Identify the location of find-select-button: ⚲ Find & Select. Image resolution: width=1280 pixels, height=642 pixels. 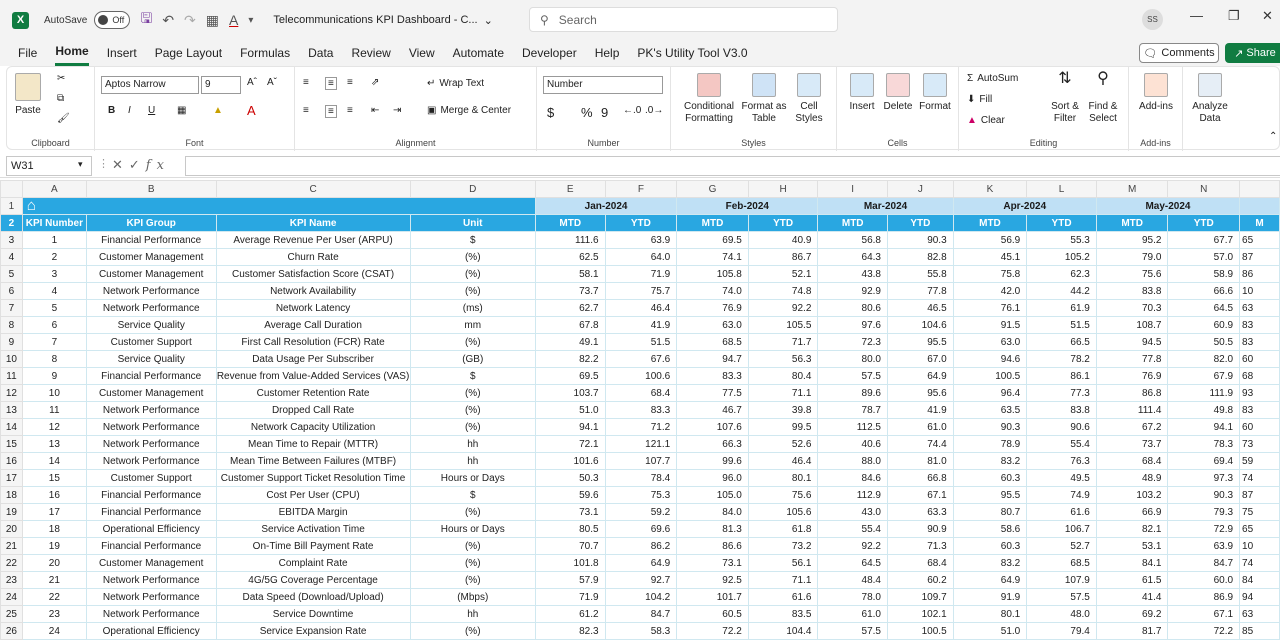
(1103, 98).